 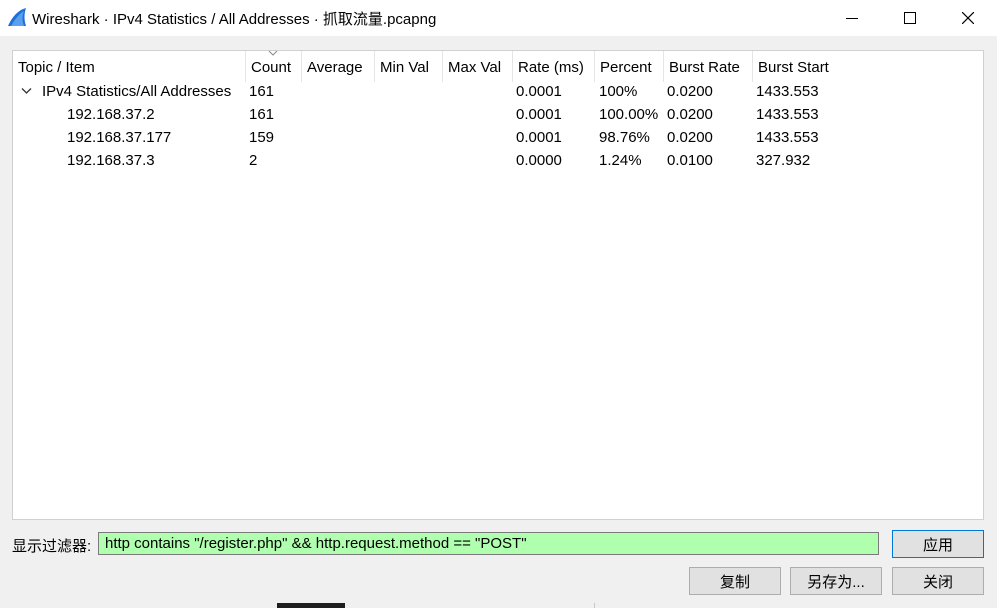 What do you see at coordinates (539, 160) in the screenshot?
I see `row-rate: 0.0000` at bounding box center [539, 160].